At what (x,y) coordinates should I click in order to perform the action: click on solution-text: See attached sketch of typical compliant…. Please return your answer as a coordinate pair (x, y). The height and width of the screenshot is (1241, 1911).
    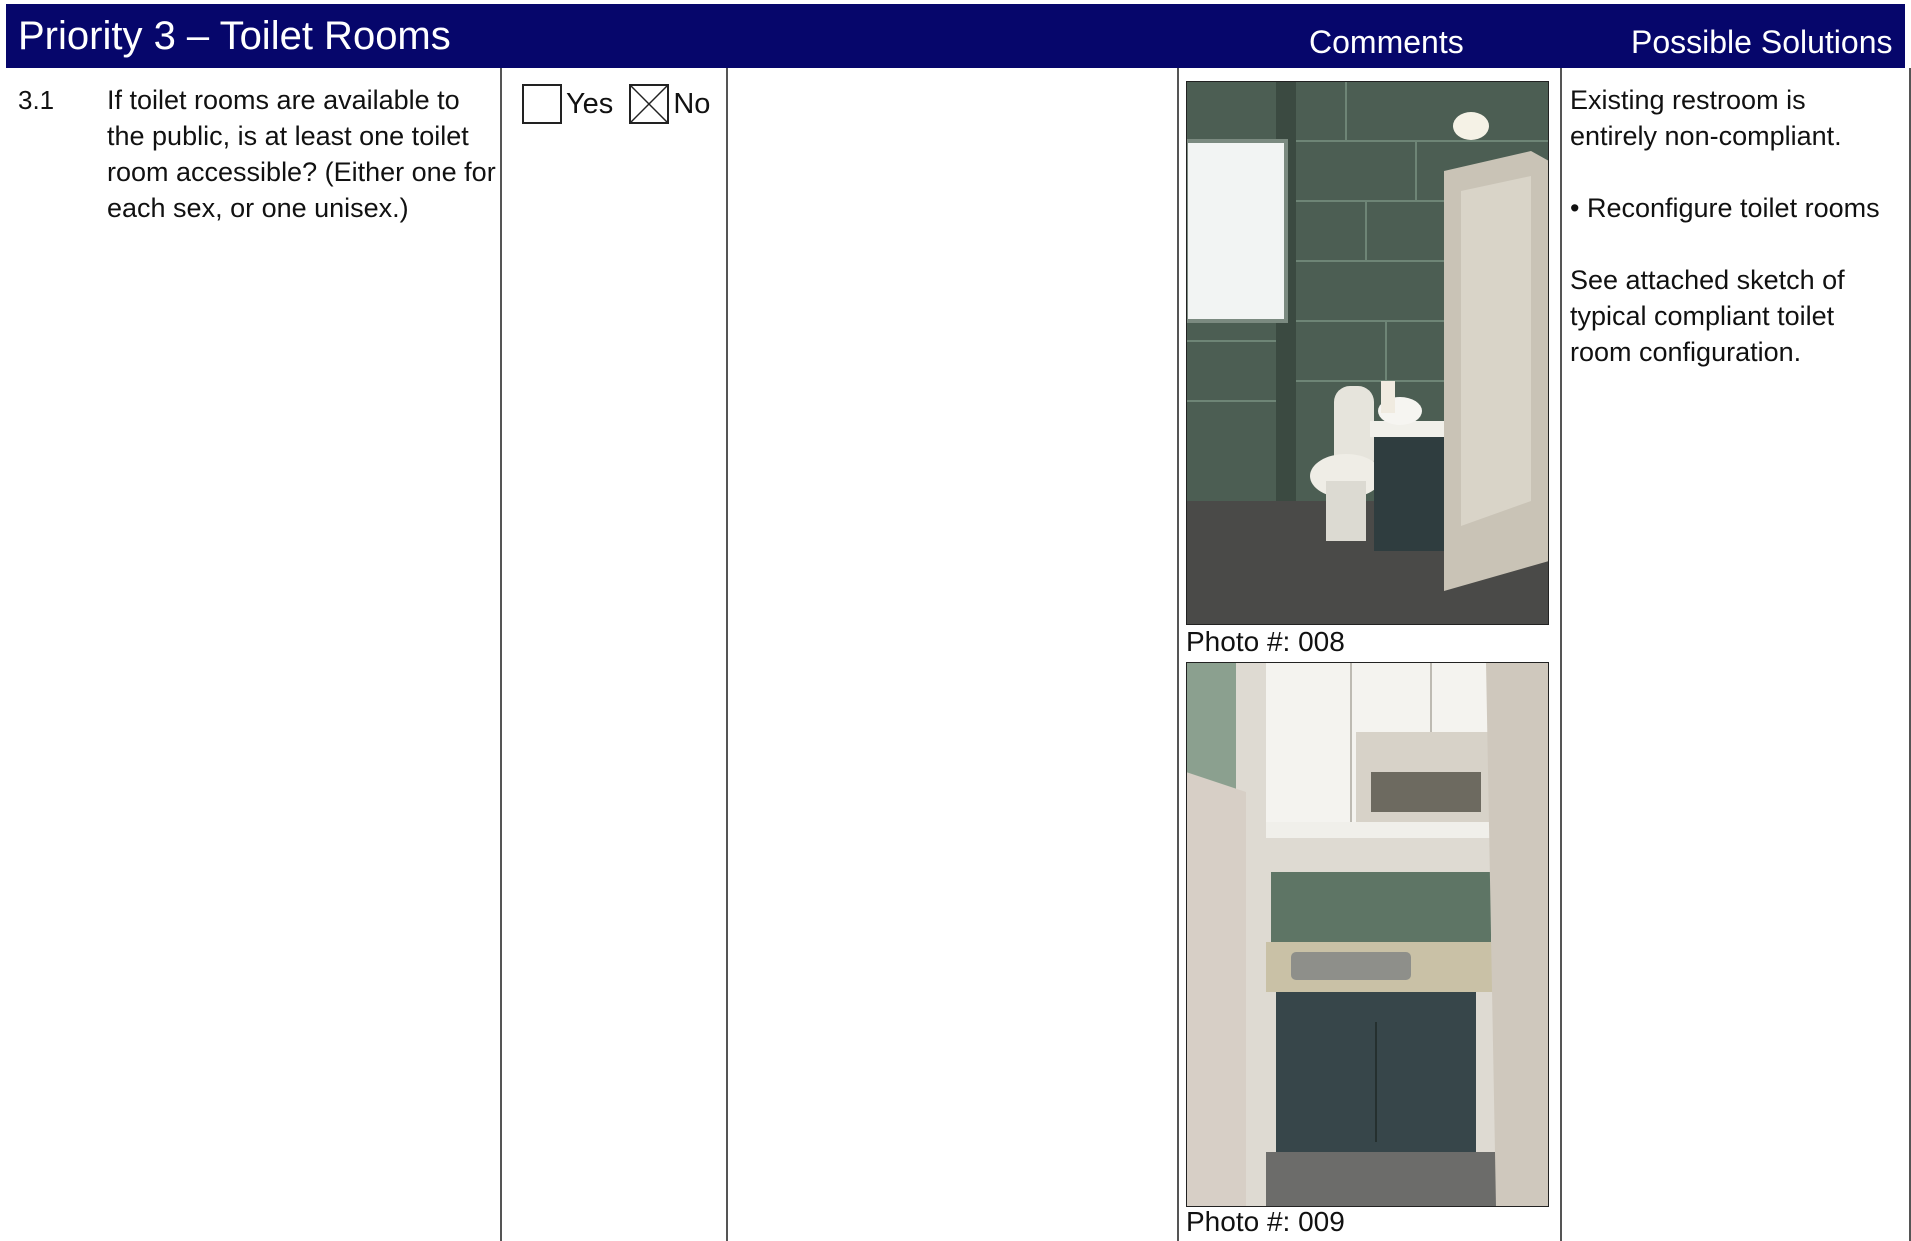
    Looking at the image, I should click on (1707, 316).